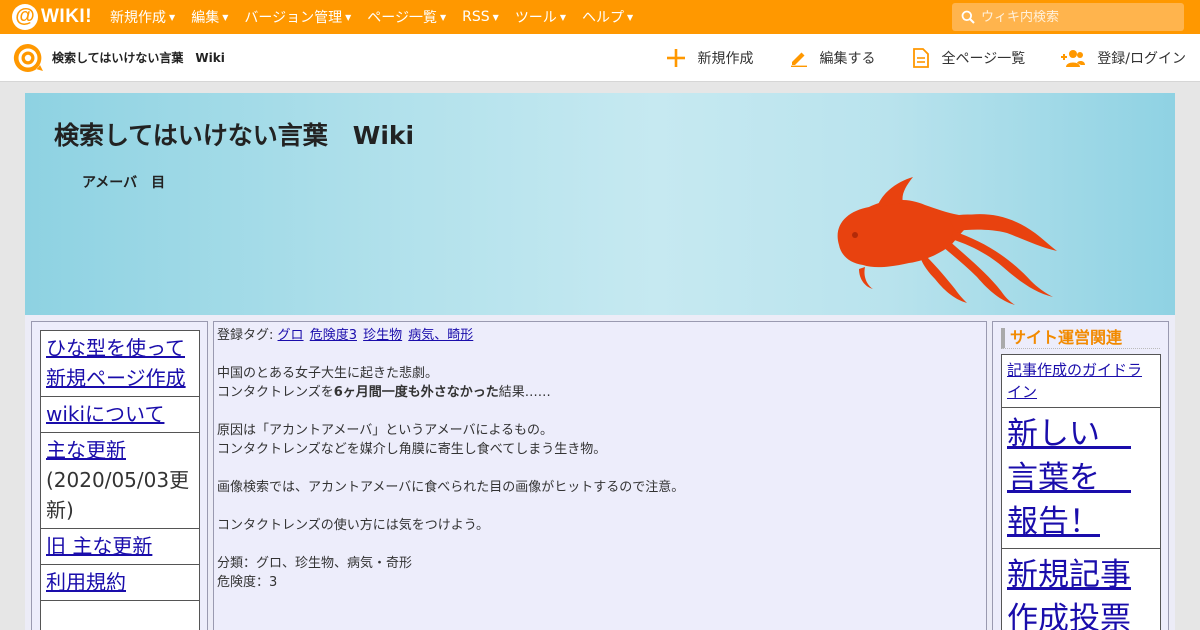 The height and width of the screenshot is (630, 1200). Describe the element at coordinates (983, 59) in the screenshot. I see `action-label: 全ページ一覧` at that location.